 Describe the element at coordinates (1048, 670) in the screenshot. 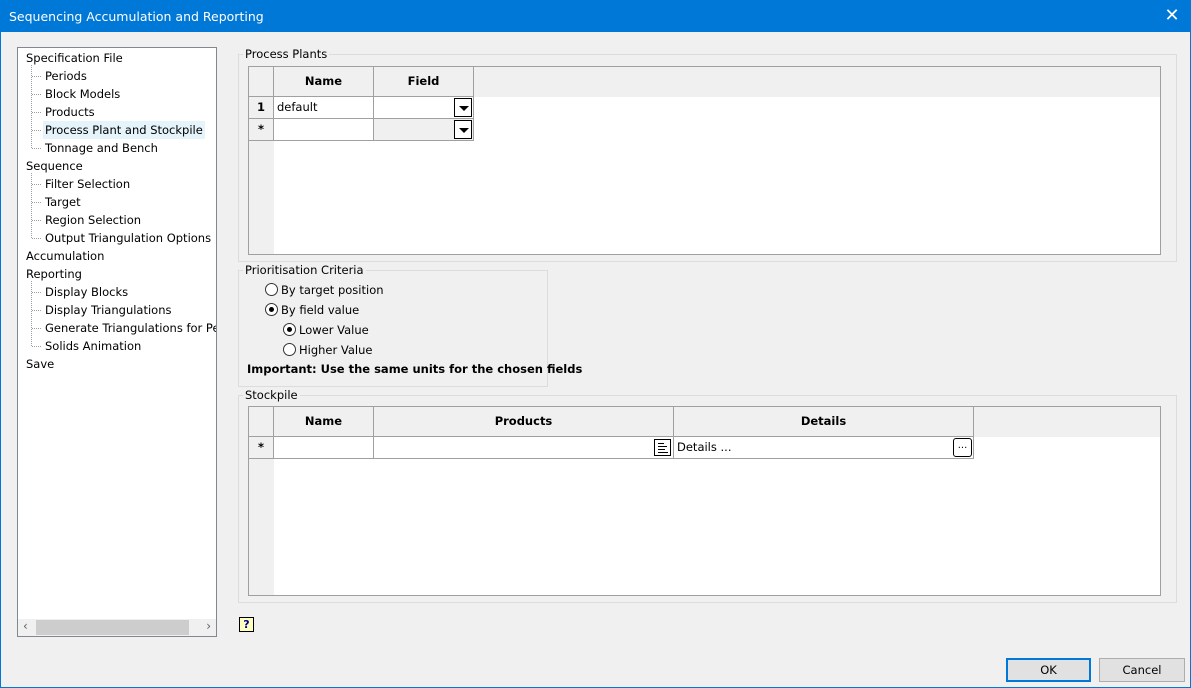

I see `ok-button: OK` at that location.